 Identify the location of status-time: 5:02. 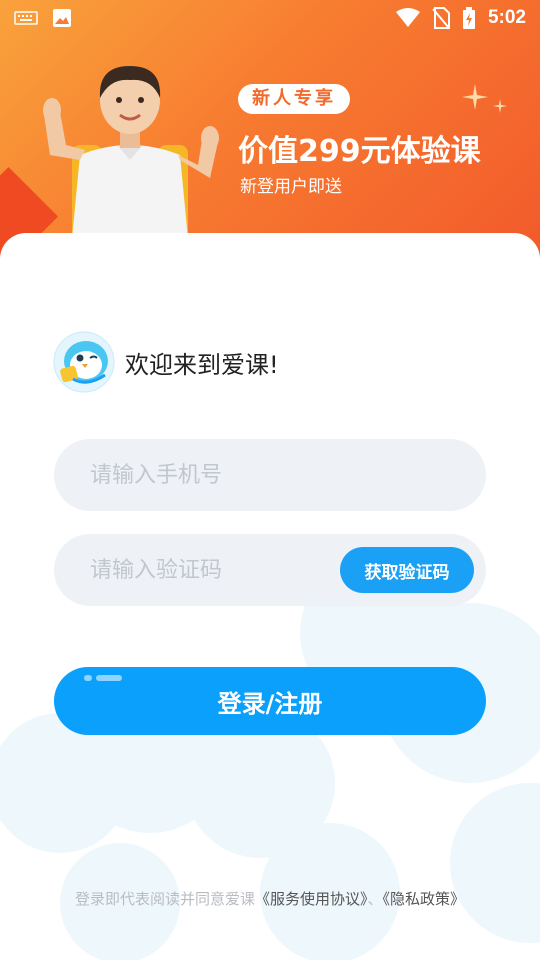
(506, 17).